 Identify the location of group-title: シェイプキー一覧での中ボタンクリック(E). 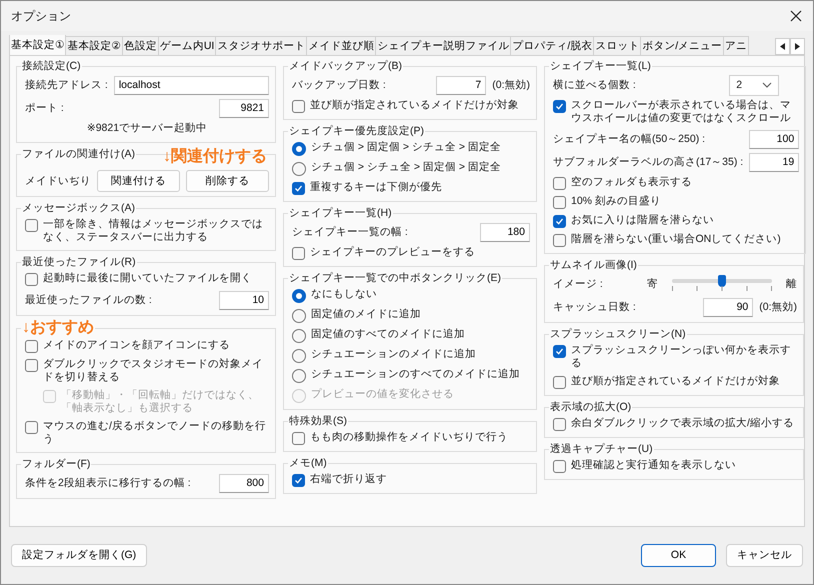
(395, 278).